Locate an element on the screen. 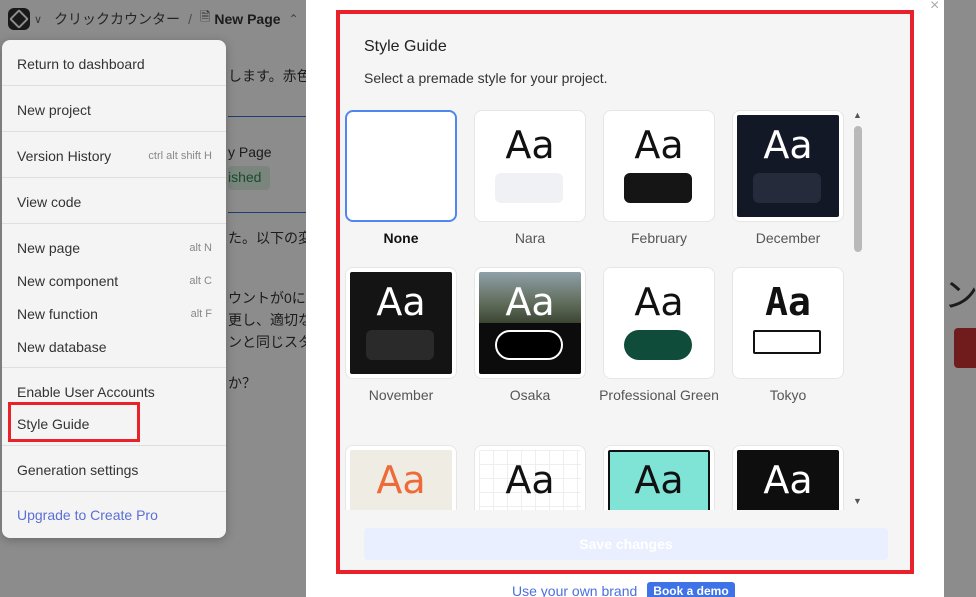  brand-row: Use your own brand Book a demo is located at coordinates (623, 589).